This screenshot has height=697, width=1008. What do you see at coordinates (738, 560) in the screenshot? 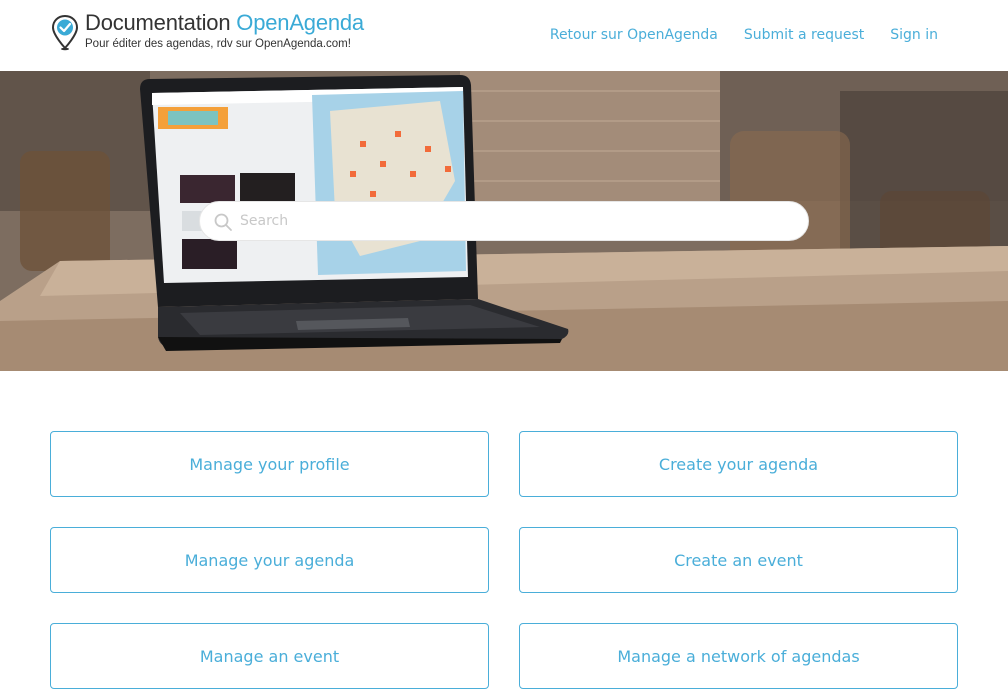
I see `category-create-event: Create an event` at bounding box center [738, 560].